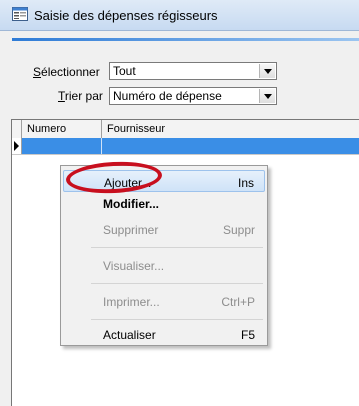  What do you see at coordinates (185, 39) in the screenshot?
I see `header-accent-line` at bounding box center [185, 39].